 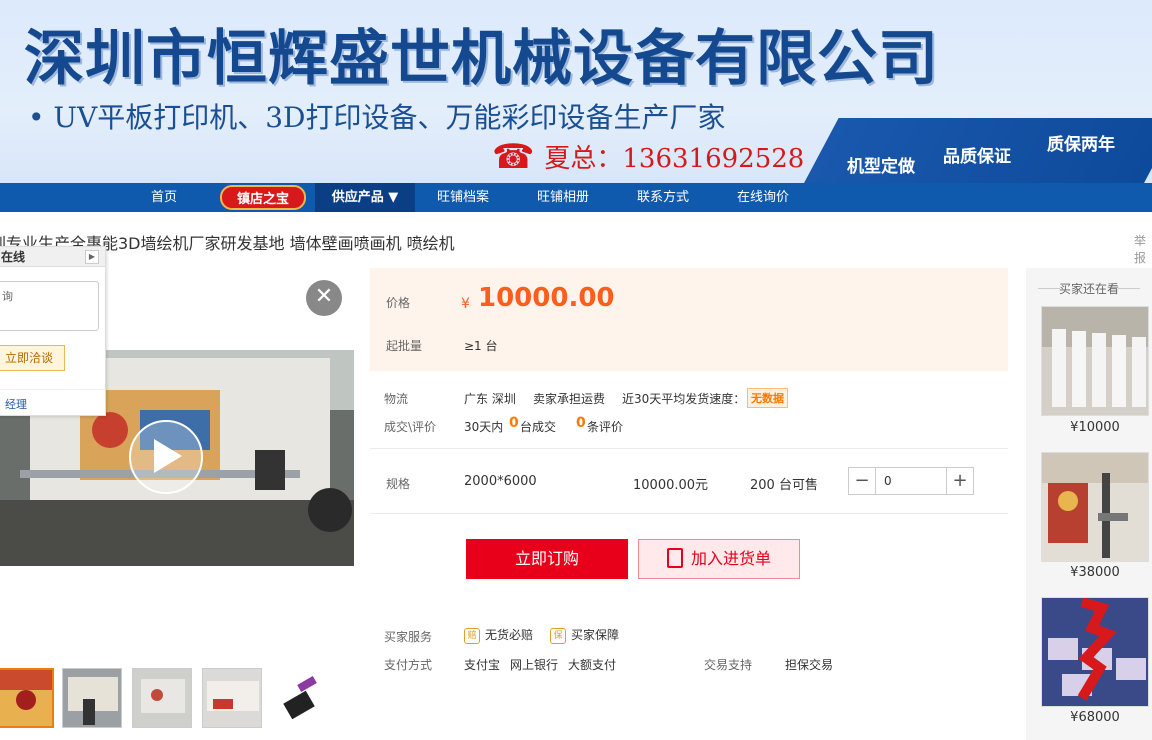 What do you see at coordinates (500, 481) in the screenshot?
I see `spec-size: 2000*6000` at bounding box center [500, 481].